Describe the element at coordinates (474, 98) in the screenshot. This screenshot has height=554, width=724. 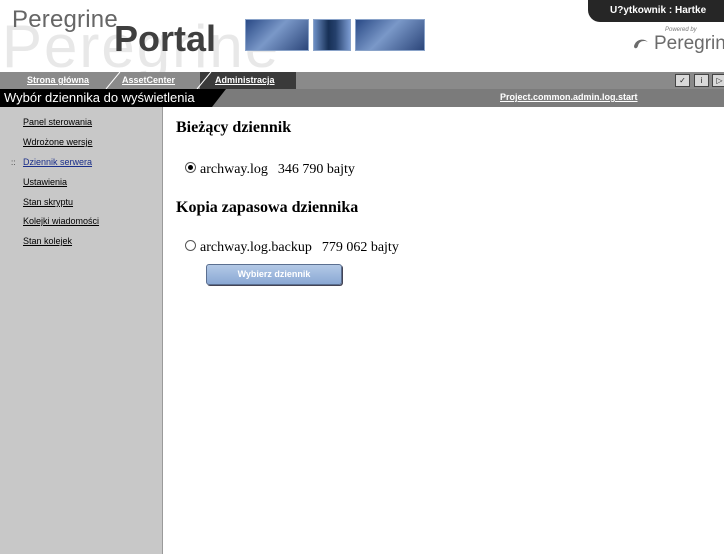
I see `title-bar-right` at that location.